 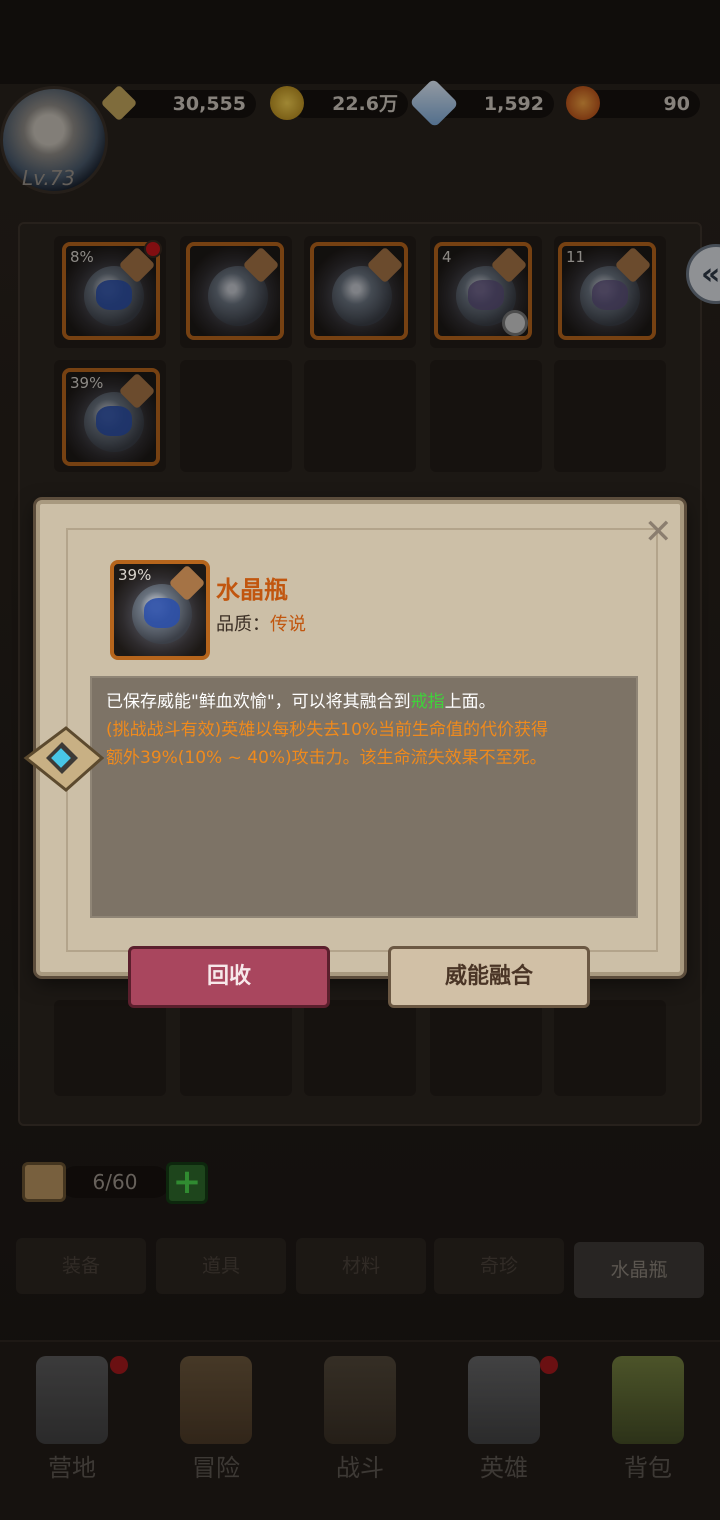 I want to click on description-line-3: 额外39%(10% ~ 40%)攻击力。该生命流失效果不至死。, so click(x=326, y=758).